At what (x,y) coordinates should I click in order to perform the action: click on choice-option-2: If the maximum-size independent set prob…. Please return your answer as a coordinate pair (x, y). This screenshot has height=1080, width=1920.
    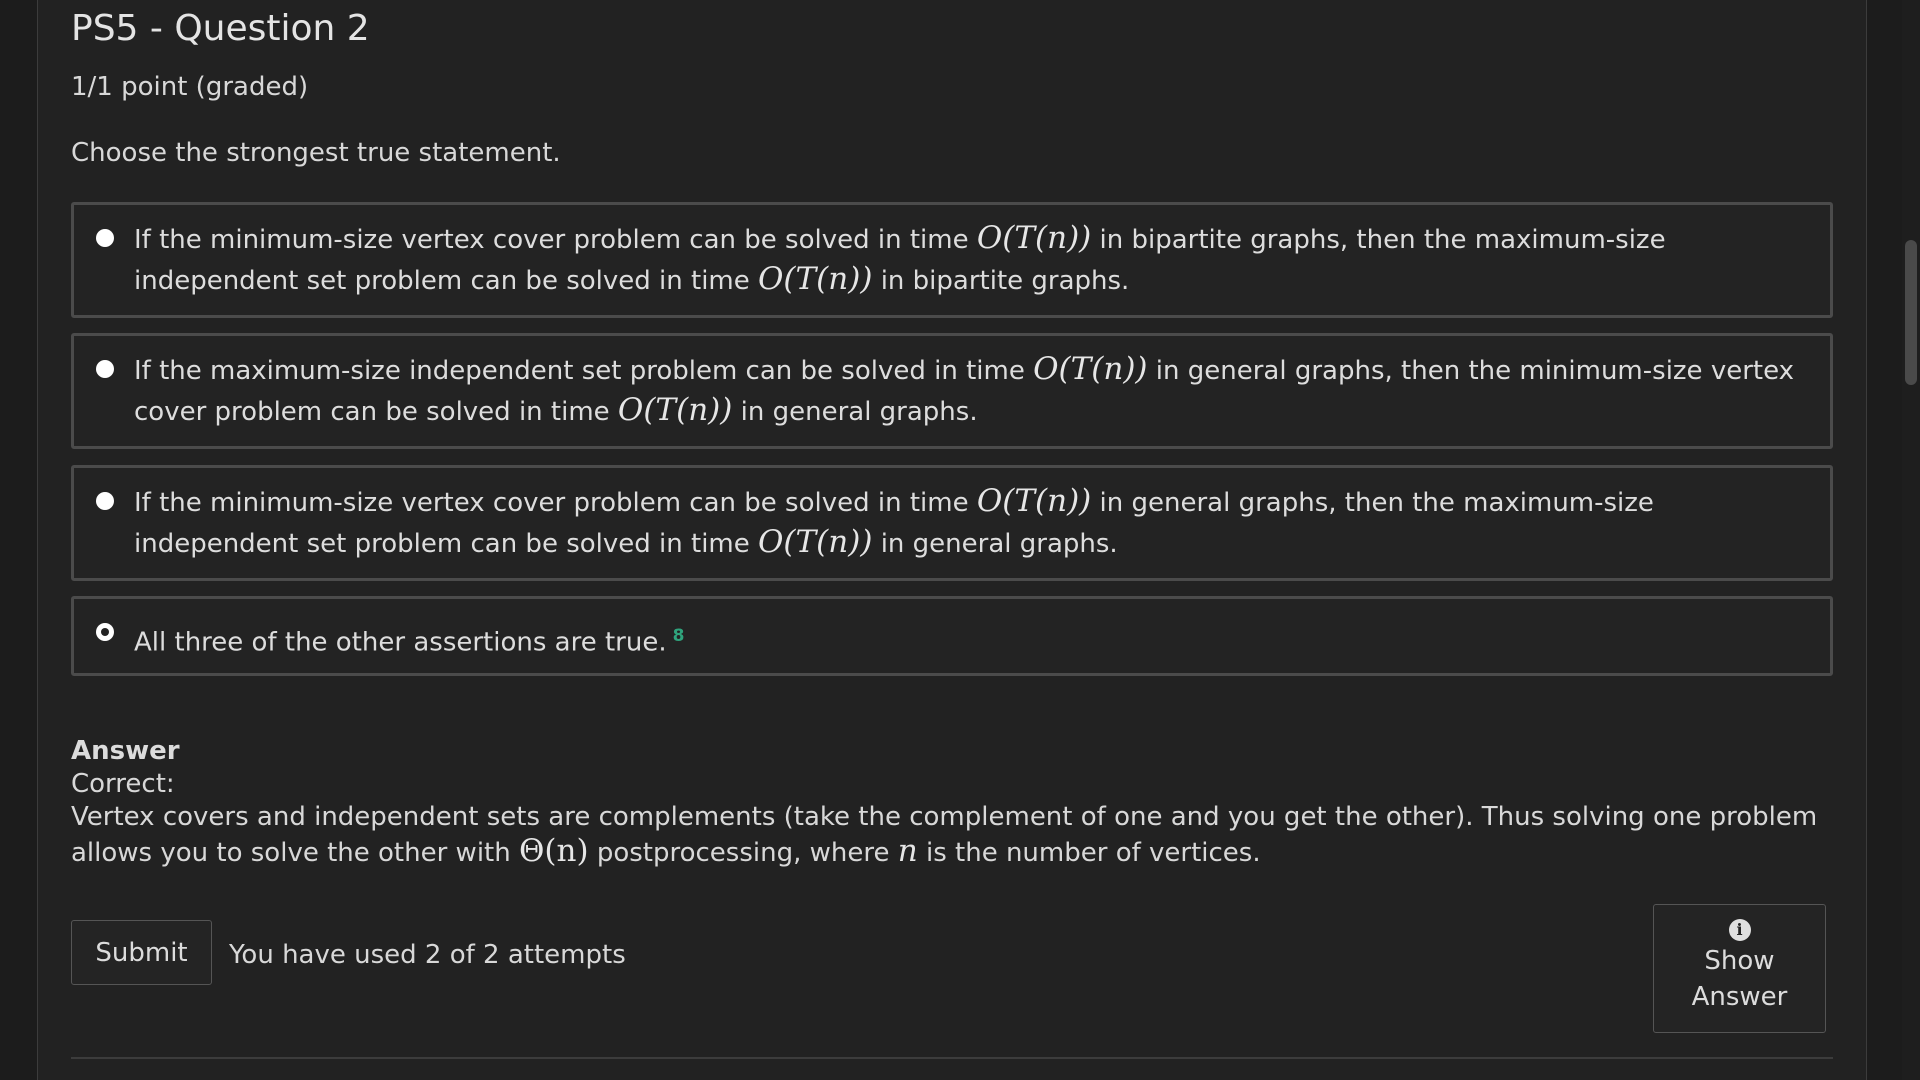
    Looking at the image, I should click on (952, 391).